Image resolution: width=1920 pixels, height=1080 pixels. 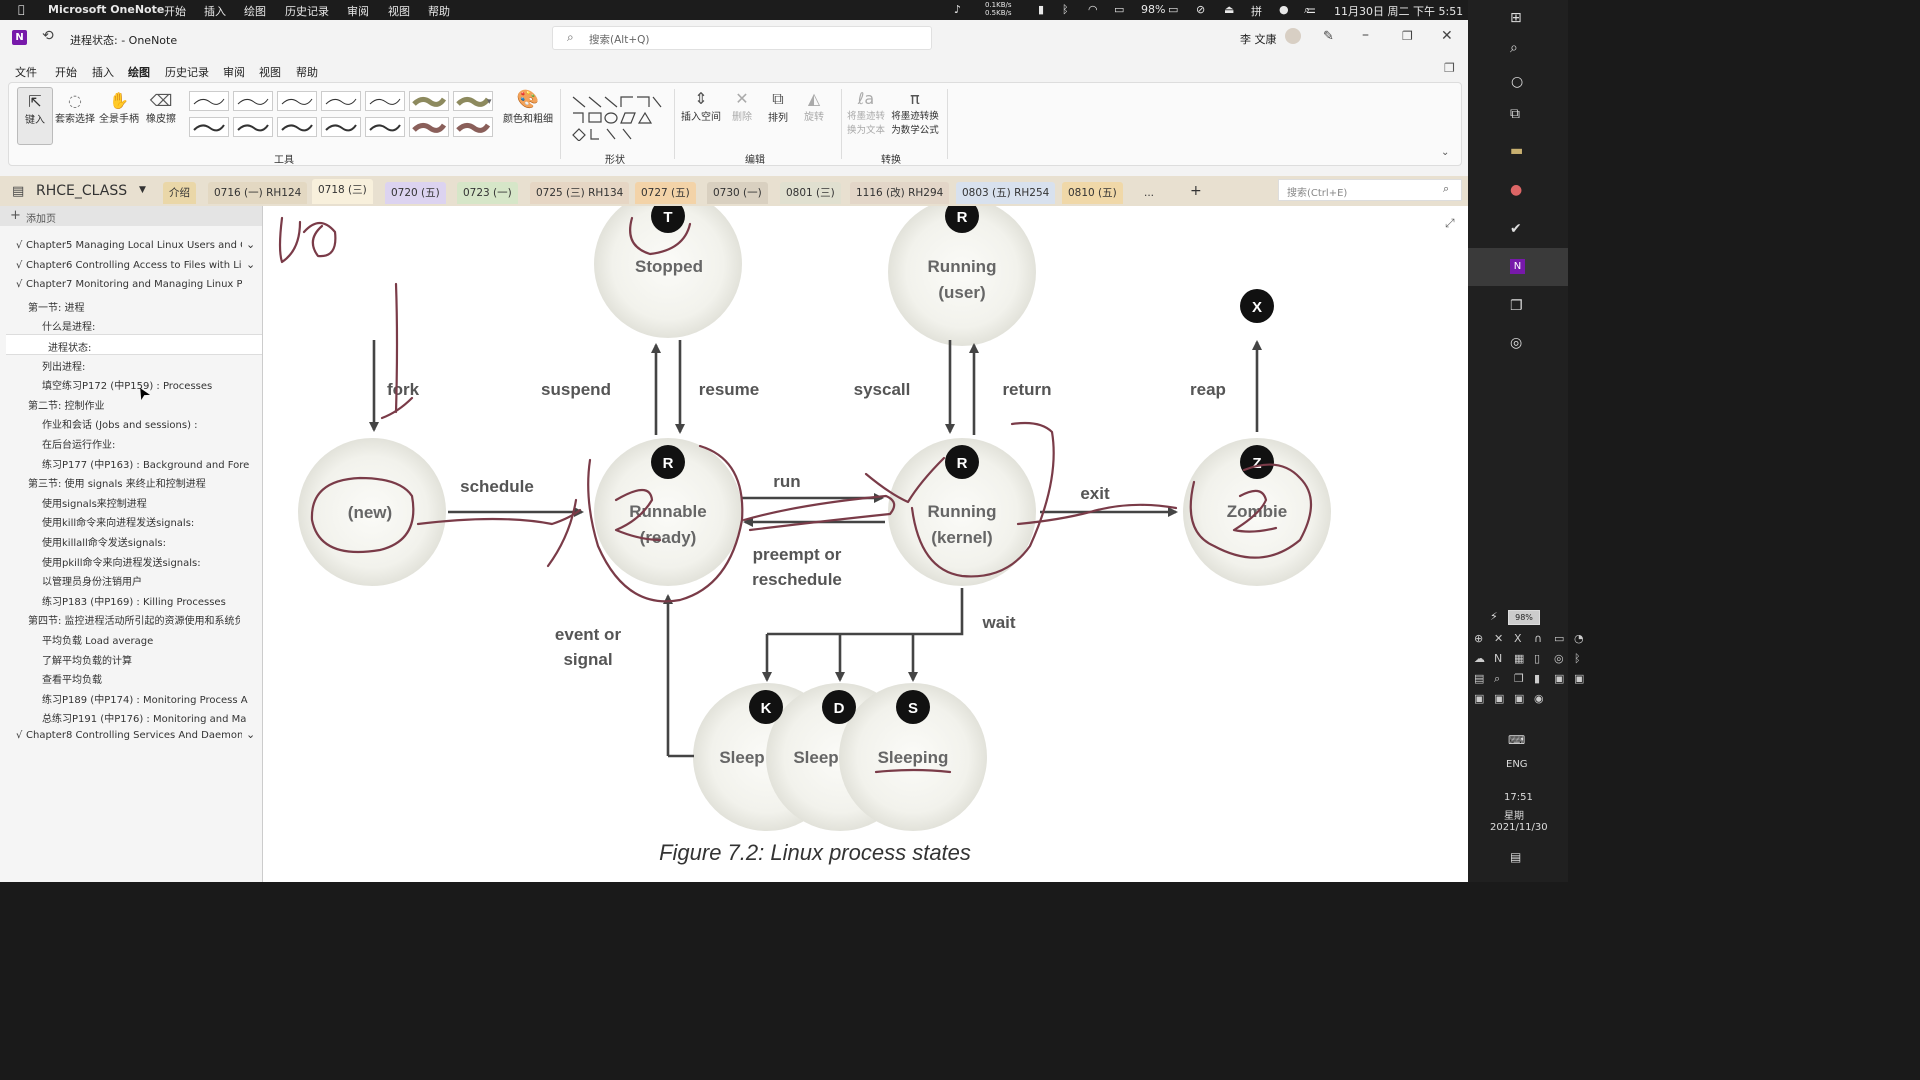 What do you see at coordinates (900, 193) in the screenshot?
I see `section-tab: 1116 (改) RH294` at bounding box center [900, 193].